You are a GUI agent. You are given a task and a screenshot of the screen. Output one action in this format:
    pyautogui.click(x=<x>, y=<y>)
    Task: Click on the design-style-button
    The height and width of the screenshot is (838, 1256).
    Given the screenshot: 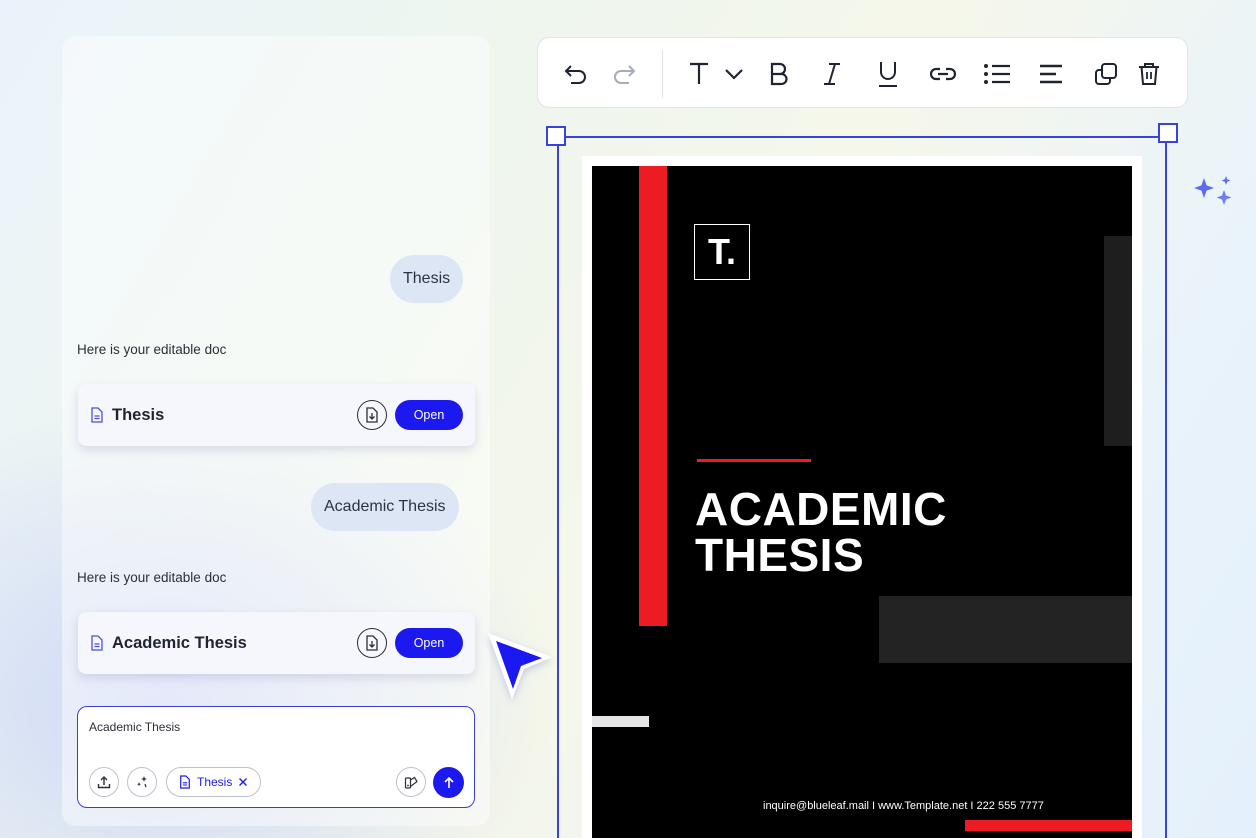 What is the action you would take?
    pyautogui.click(x=411, y=782)
    